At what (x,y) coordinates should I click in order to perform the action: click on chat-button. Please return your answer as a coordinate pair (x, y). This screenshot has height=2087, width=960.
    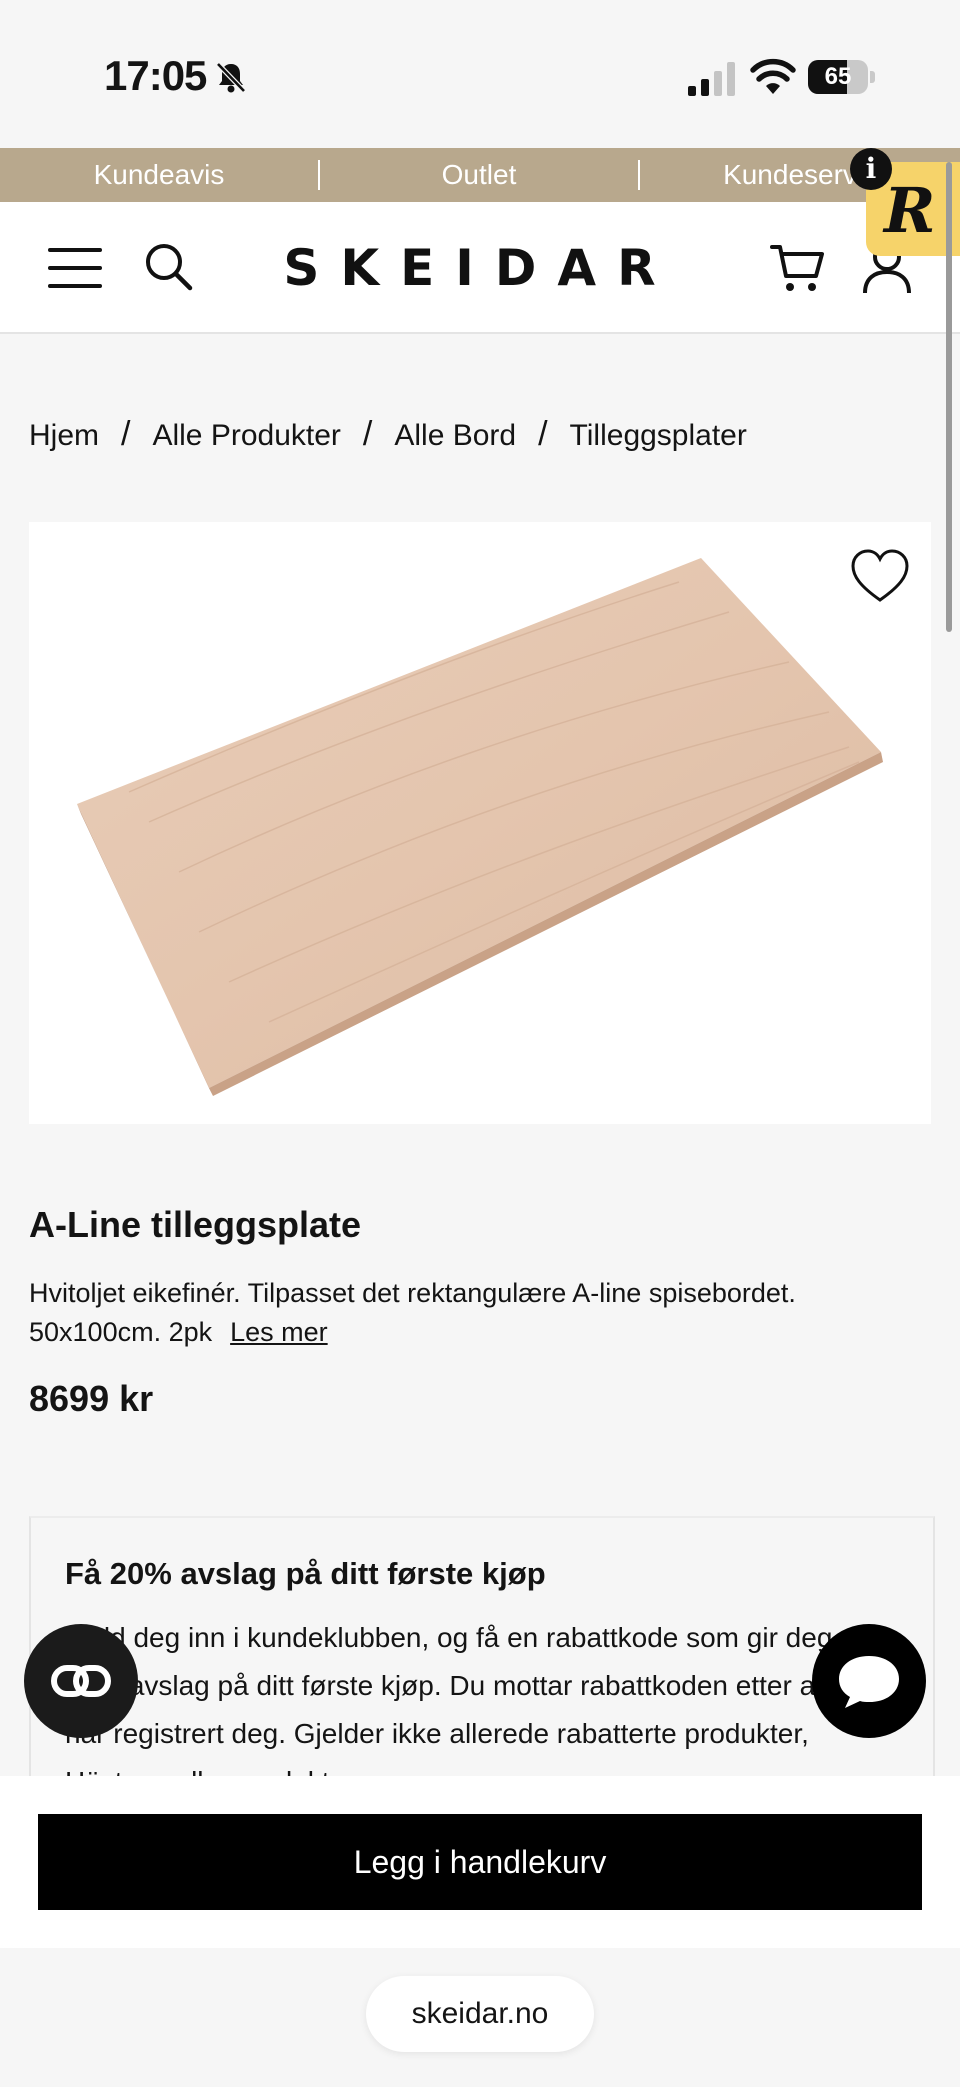
    Looking at the image, I should click on (869, 1681).